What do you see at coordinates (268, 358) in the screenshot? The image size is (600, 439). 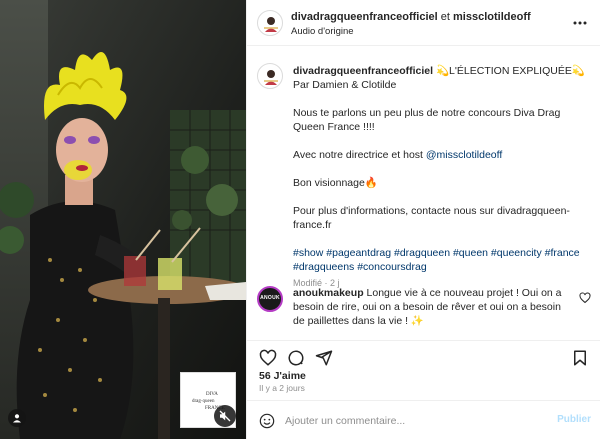 I see `heart-icon` at bounding box center [268, 358].